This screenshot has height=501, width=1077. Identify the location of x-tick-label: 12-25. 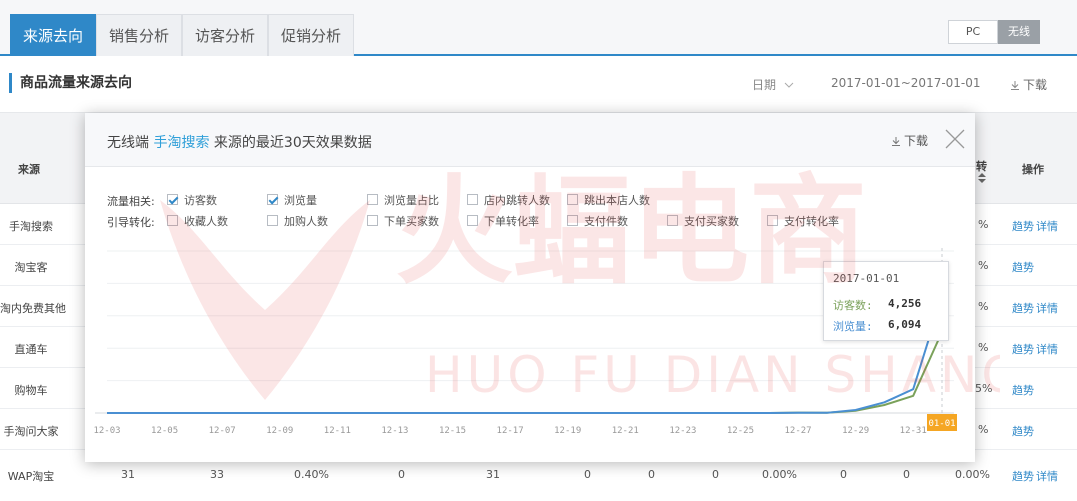
(740, 431).